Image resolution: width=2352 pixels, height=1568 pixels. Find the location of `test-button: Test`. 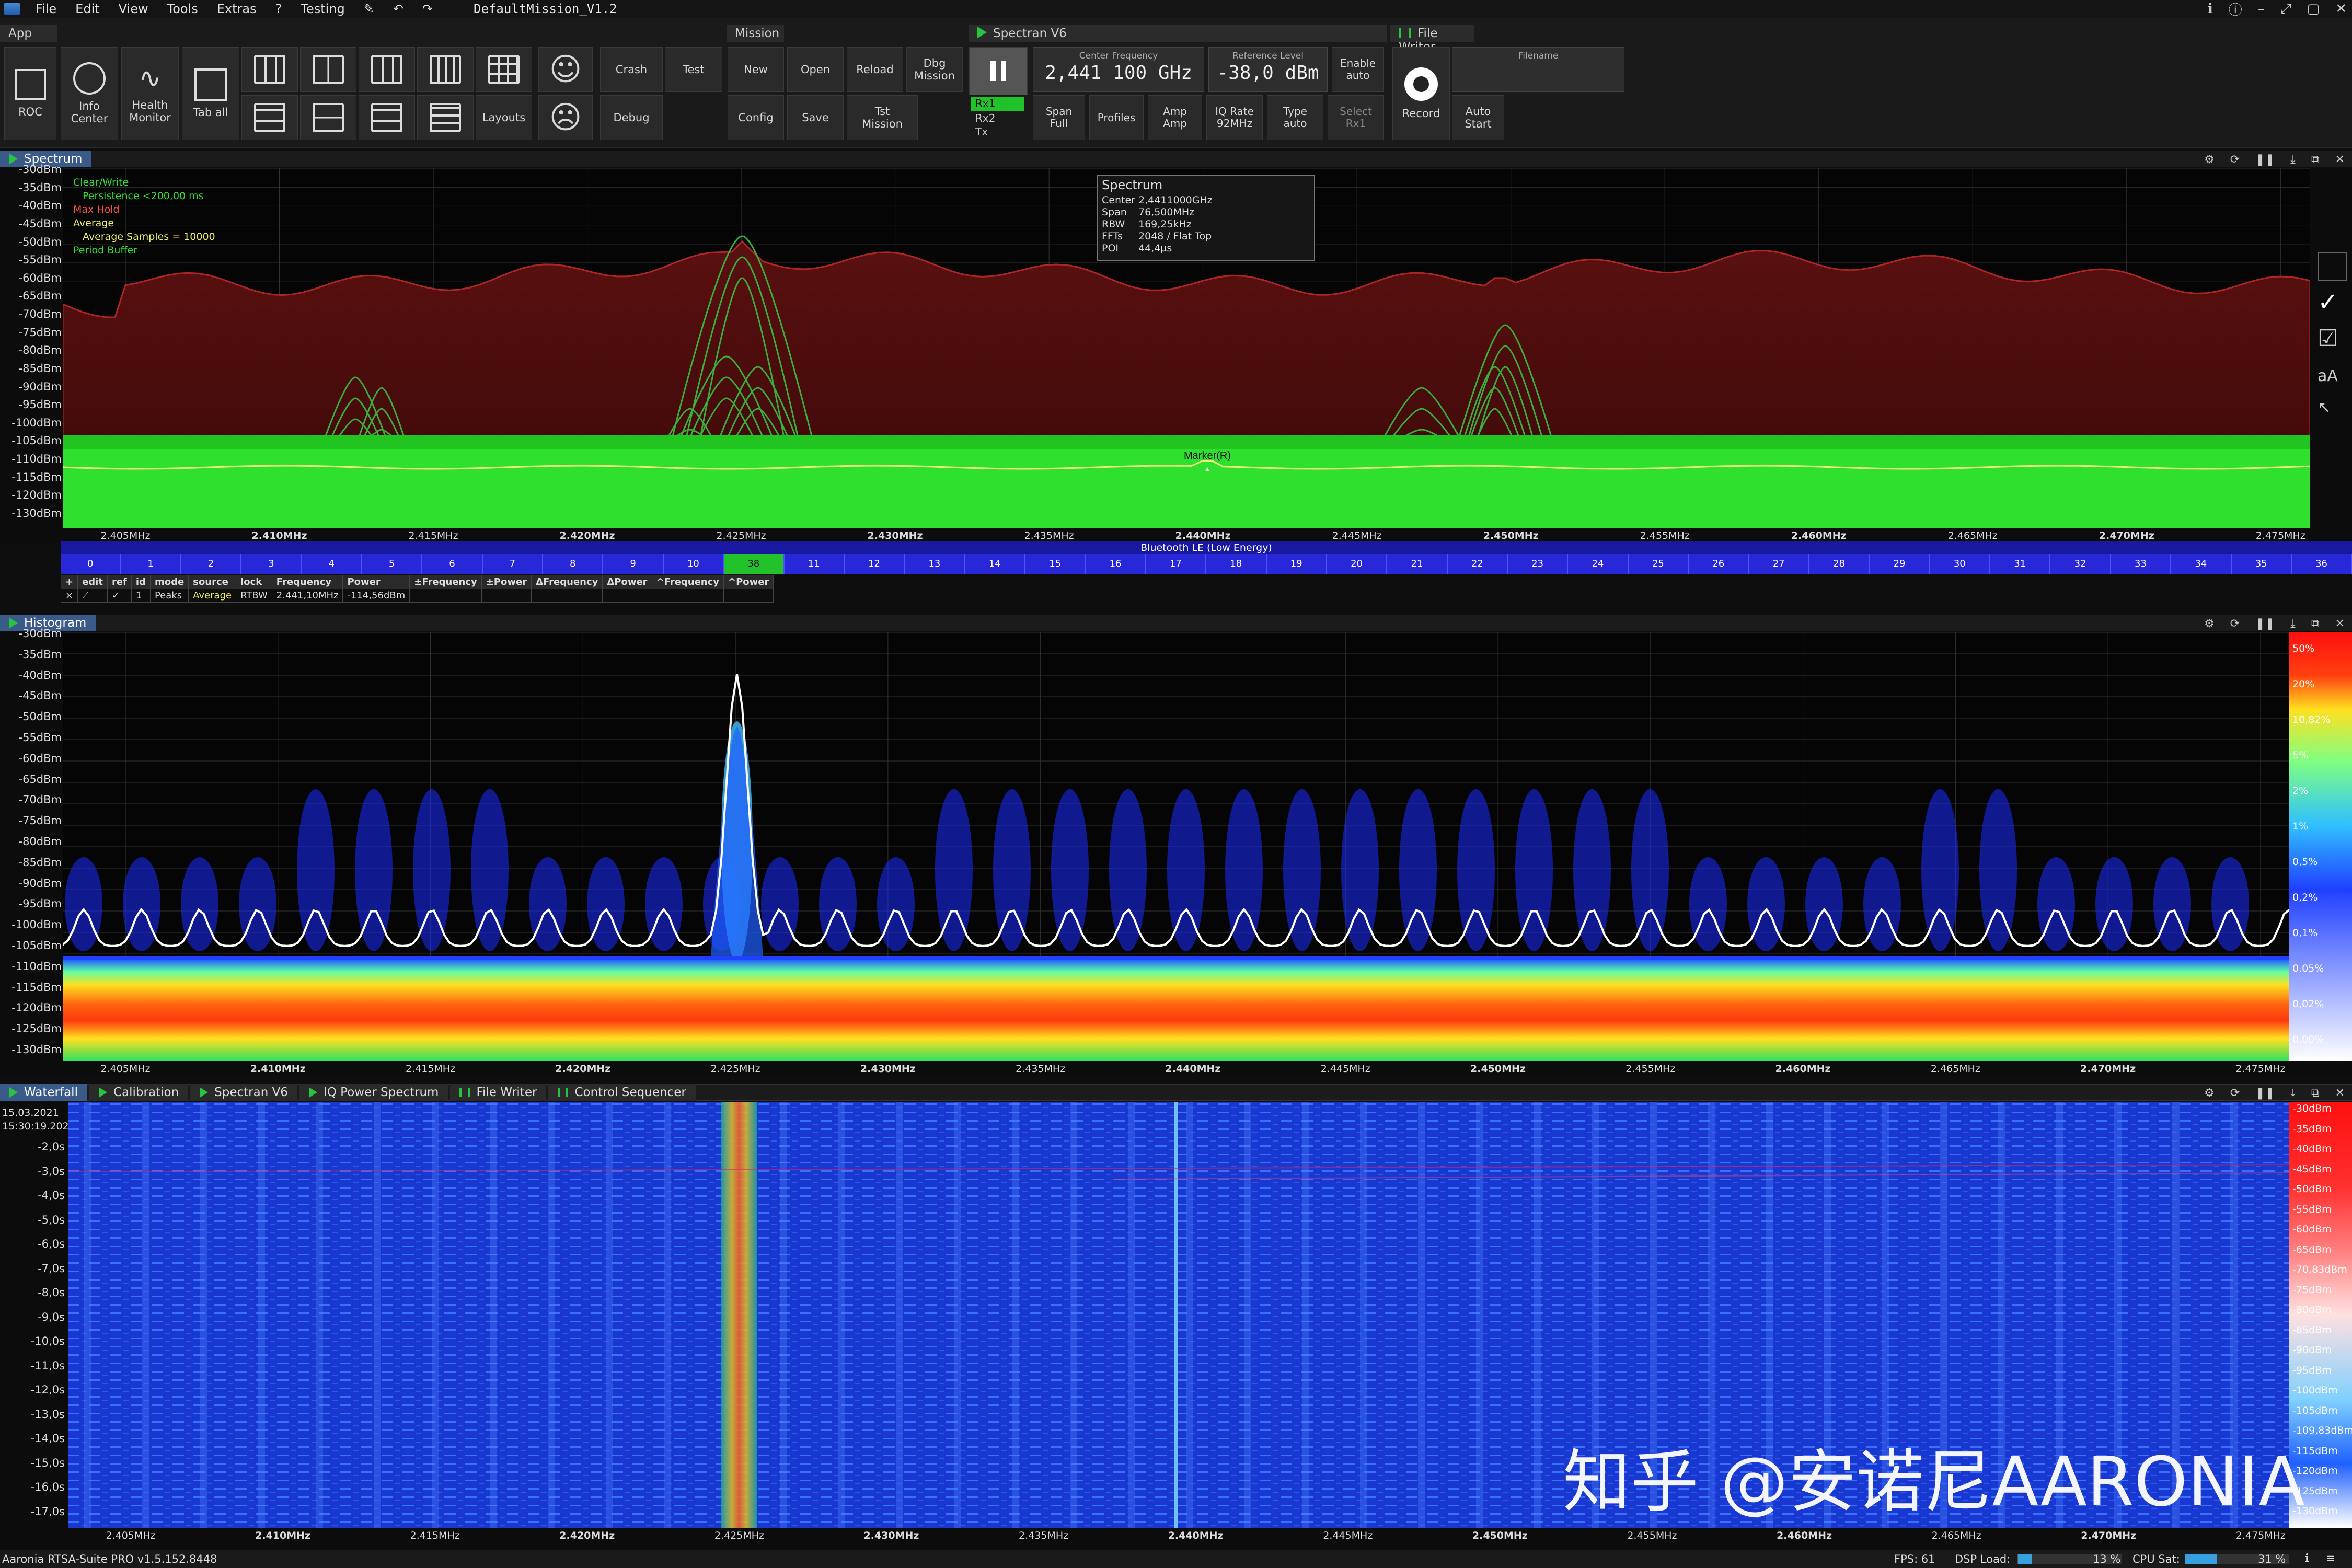

test-button: Test is located at coordinates (693, 69).